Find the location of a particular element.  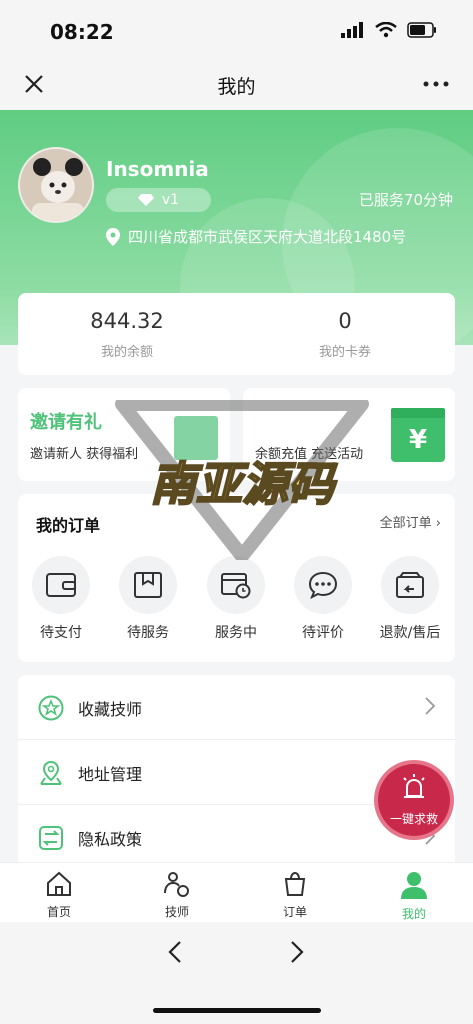

forward-arrow-icon is located at coordinates (297, 952).